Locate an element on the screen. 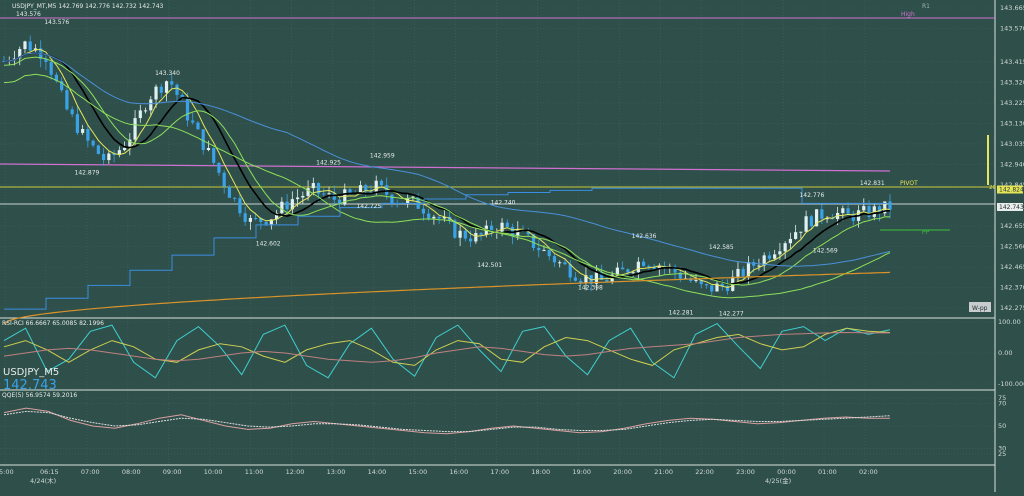 The height and width of the screenshot is (496, 1024). ind2-axis-label: 50 is located at coordinates (1002, 426).